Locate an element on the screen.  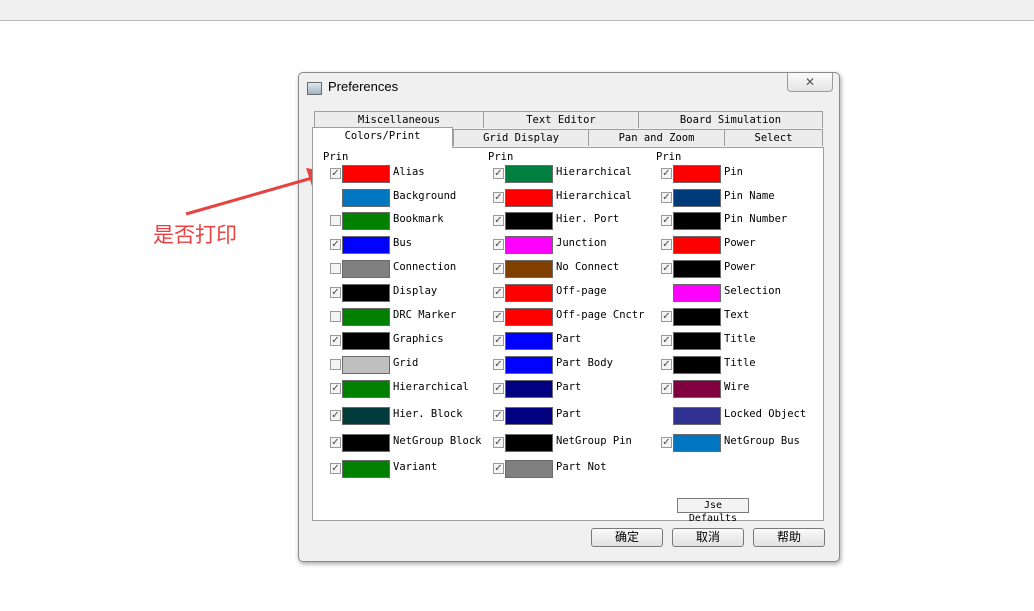
close-button: ✕ is located at coordinates (810, 82).